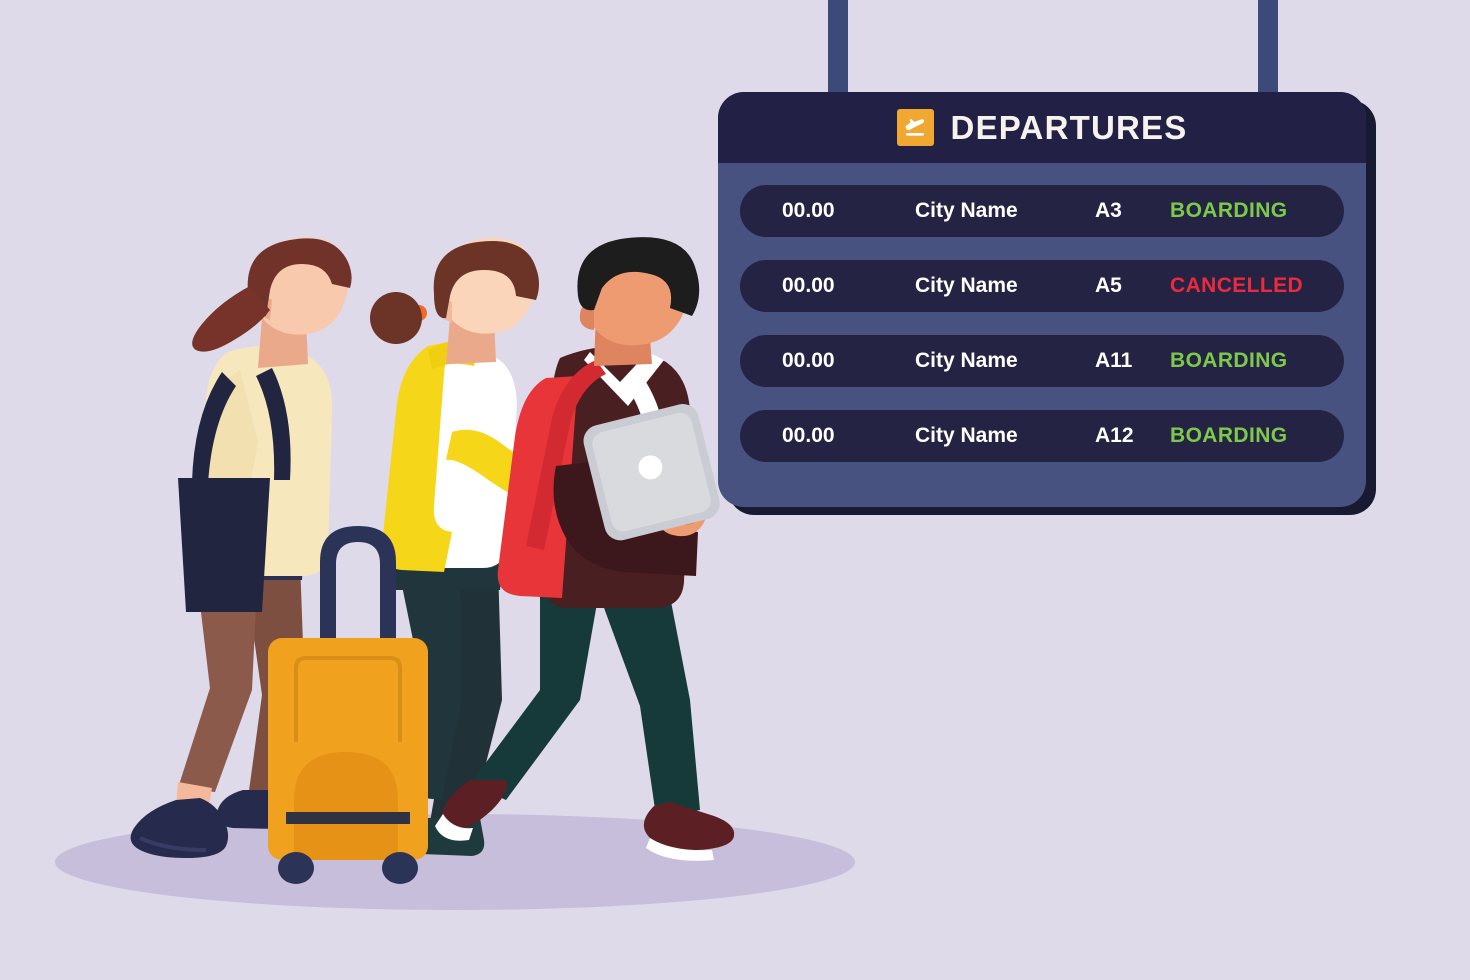 This screenshot has width=1470, height=980. I want to click on board-title: DEPARTURES, so click(1069, 127).